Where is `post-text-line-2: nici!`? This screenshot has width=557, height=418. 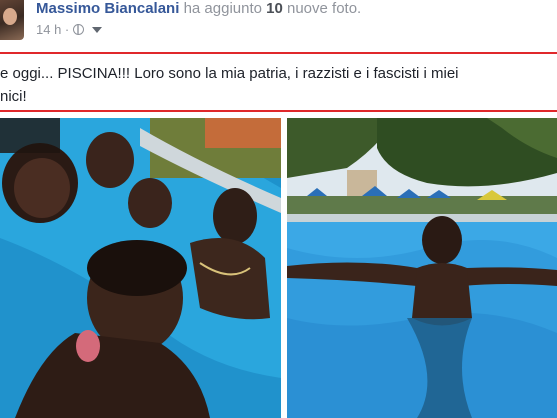 post-text-line-2: nici! is located at coordinates (13, 96).